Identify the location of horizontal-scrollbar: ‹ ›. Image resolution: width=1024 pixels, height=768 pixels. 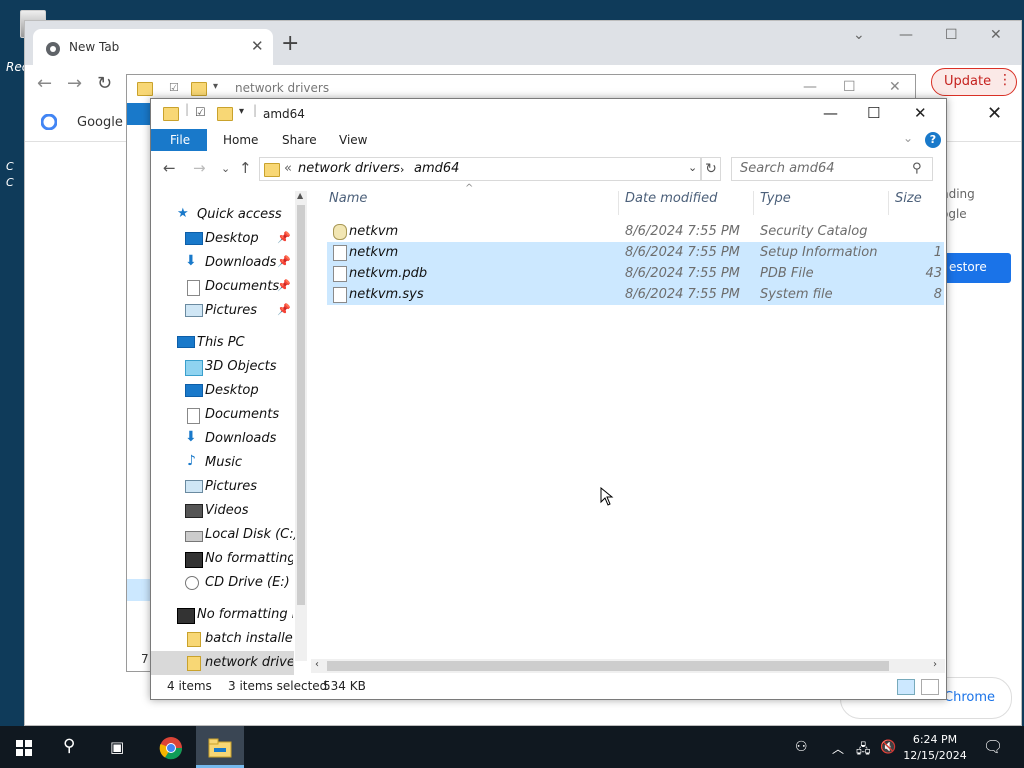
(628, 666).